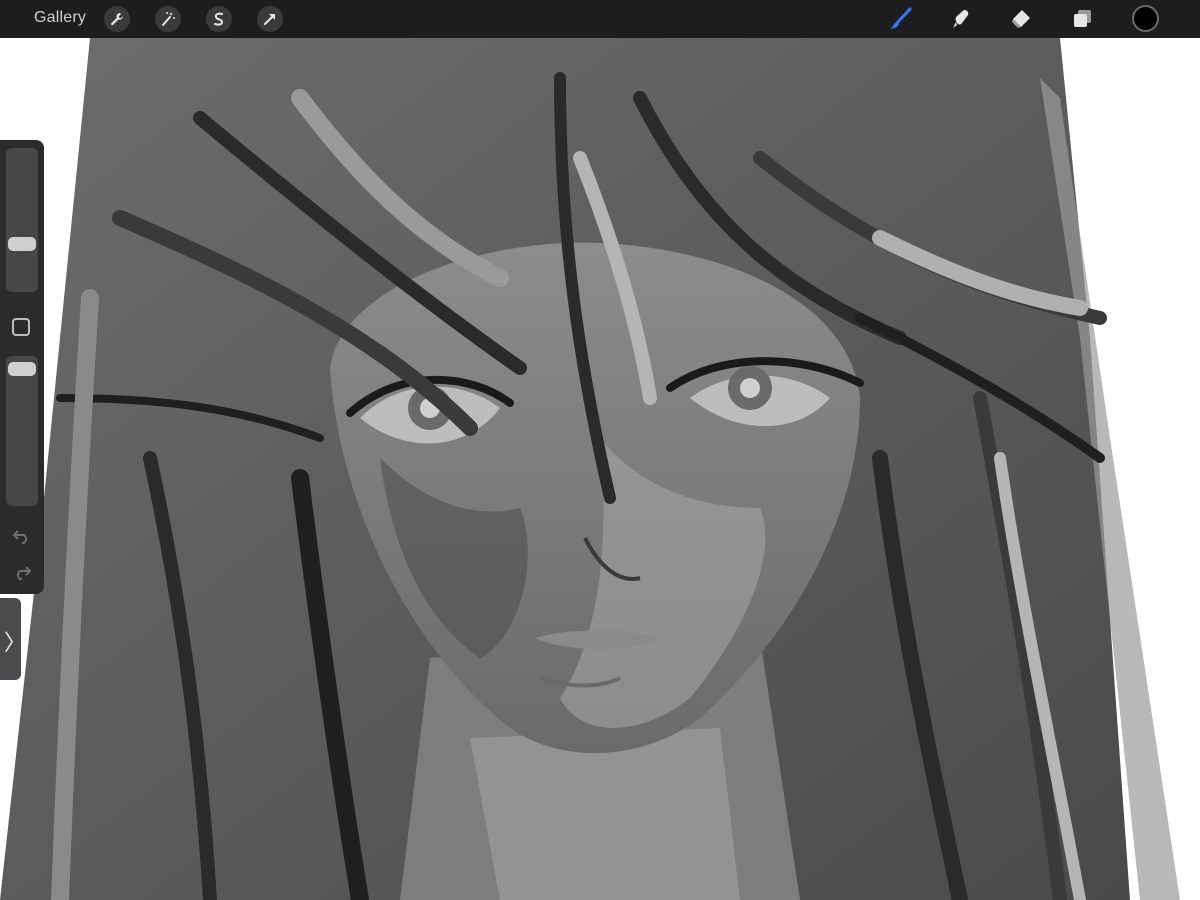 The width and height of the screenshot is (1200, 900). Describe the element at coordinates (22, 244) in the screenshot. I see `brush-size-knob` at that location.